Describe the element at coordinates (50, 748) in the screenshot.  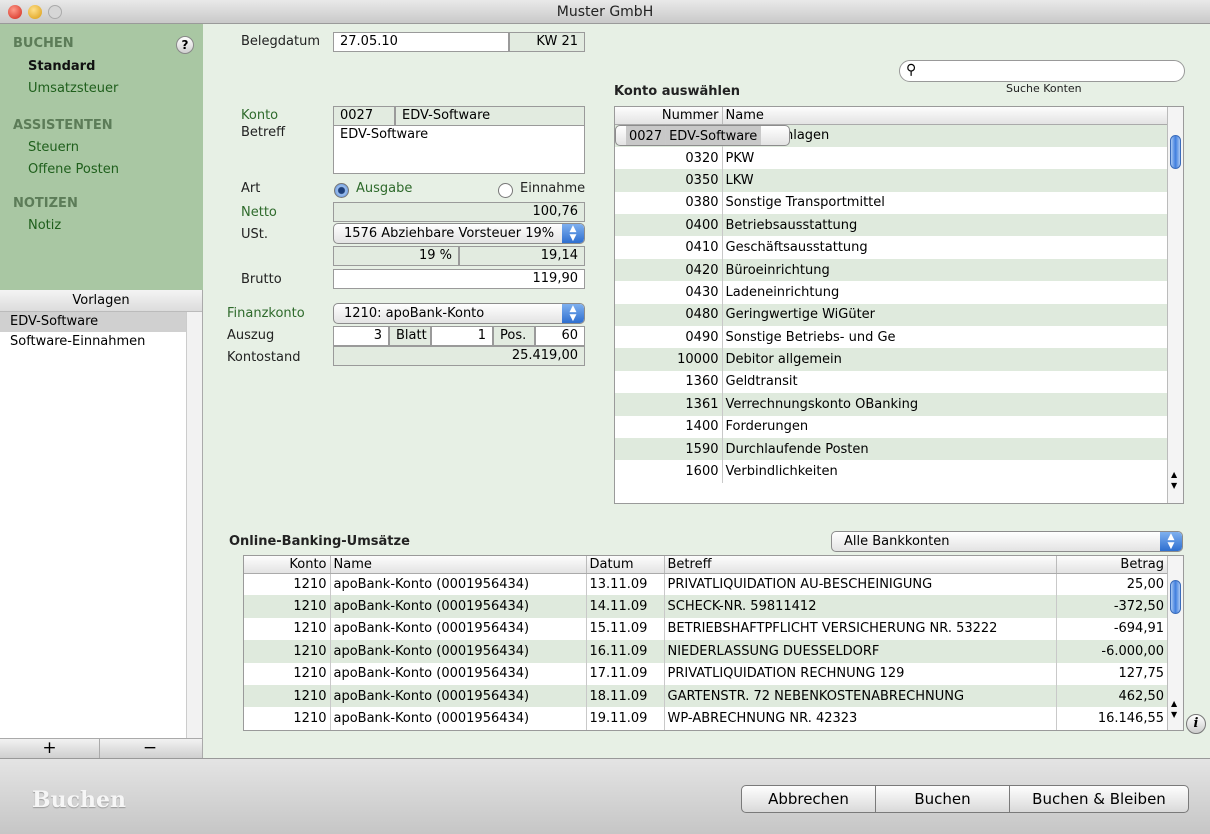
I see `add-vorlage-button: +` at that location.